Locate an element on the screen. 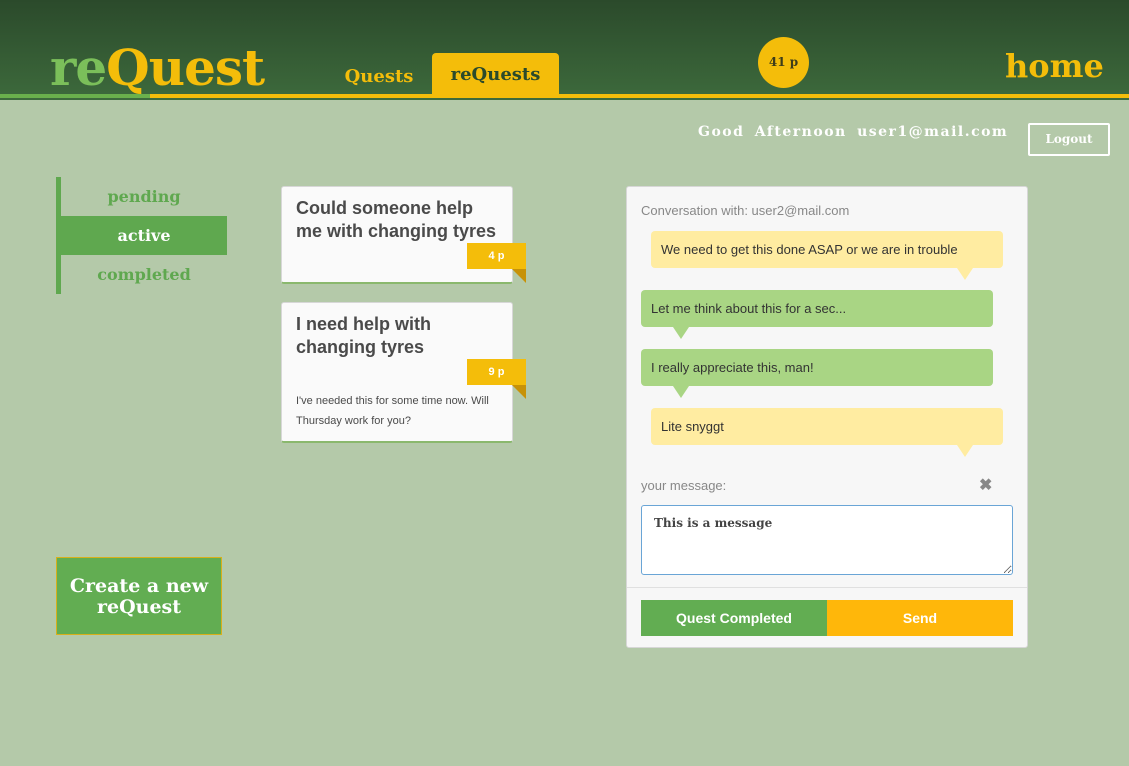 The width and height of the screenshot is (1129, 766). user-email: user1@mail.com is located at coordinates (933, 132).